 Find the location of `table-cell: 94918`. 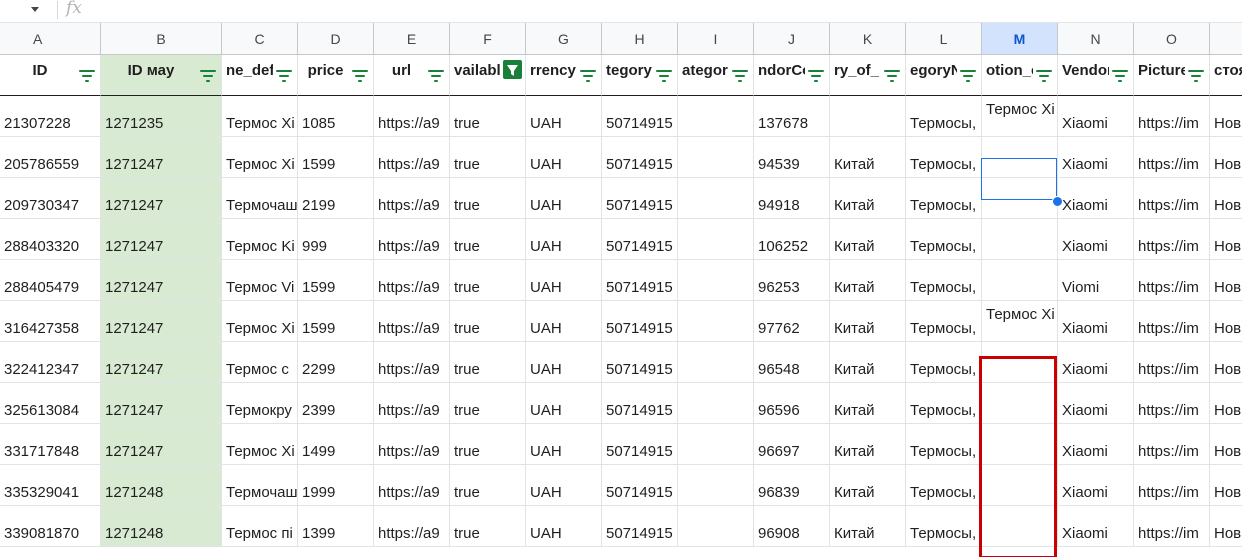

table-cell: 94918 is located at coordinates (792, 198).